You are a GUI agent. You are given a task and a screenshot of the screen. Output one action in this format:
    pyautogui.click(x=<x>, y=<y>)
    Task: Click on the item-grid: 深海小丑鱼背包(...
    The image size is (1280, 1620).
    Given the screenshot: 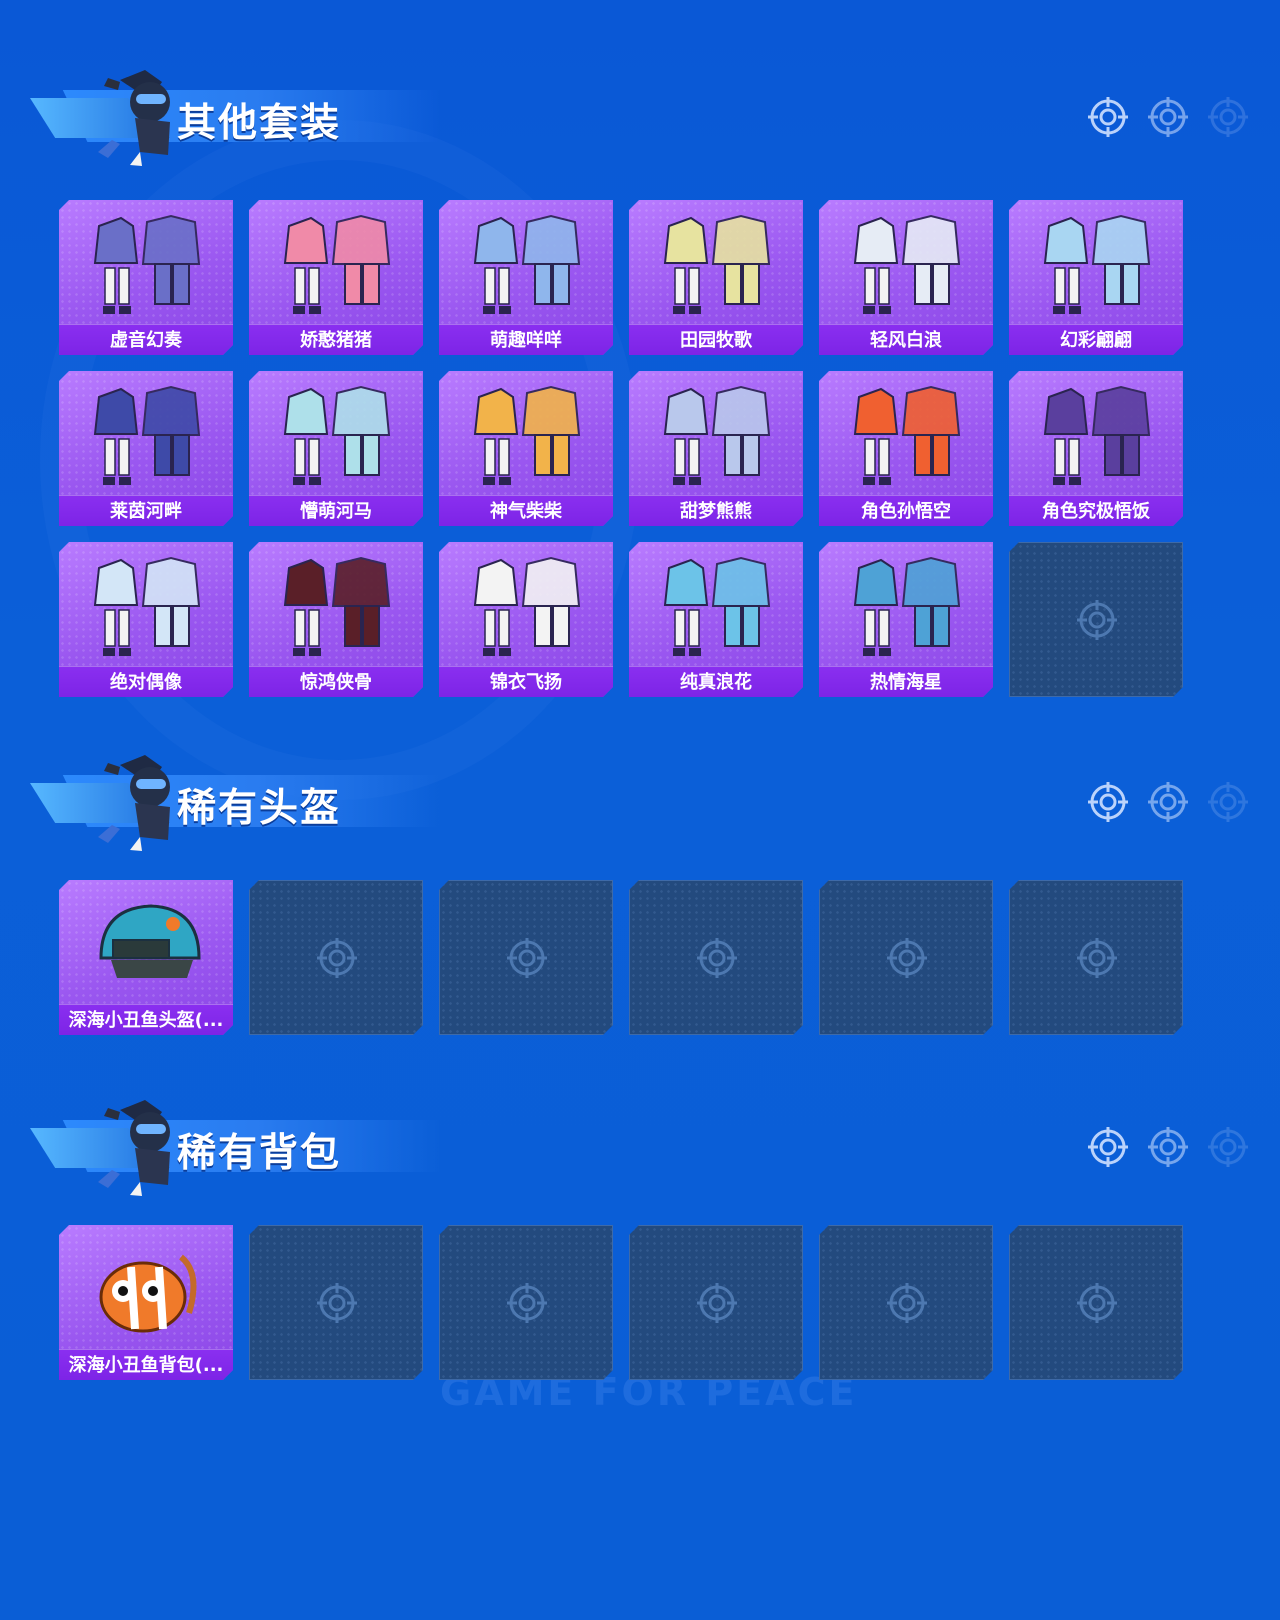 What is the action you would take?
    pyautogui.click(x=621, y=1302)
    